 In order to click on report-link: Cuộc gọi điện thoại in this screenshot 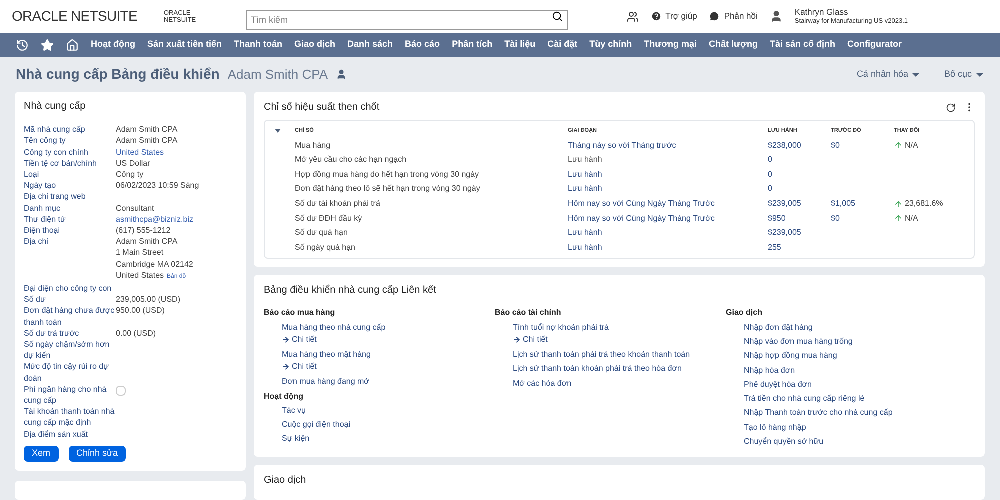, I will do `click(388, 425)`.